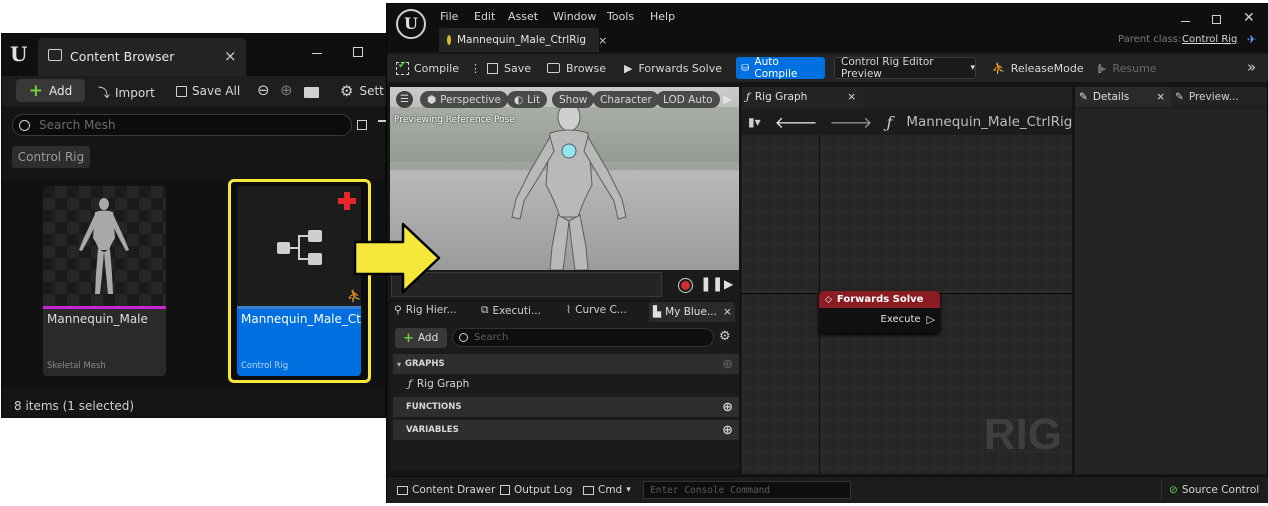 The height and width of the screenshot is (506, 1268). What do you see at coordinates (662, 16) in the screenshot?
I see `menu-help: Help` at bounding box center [662, 16].